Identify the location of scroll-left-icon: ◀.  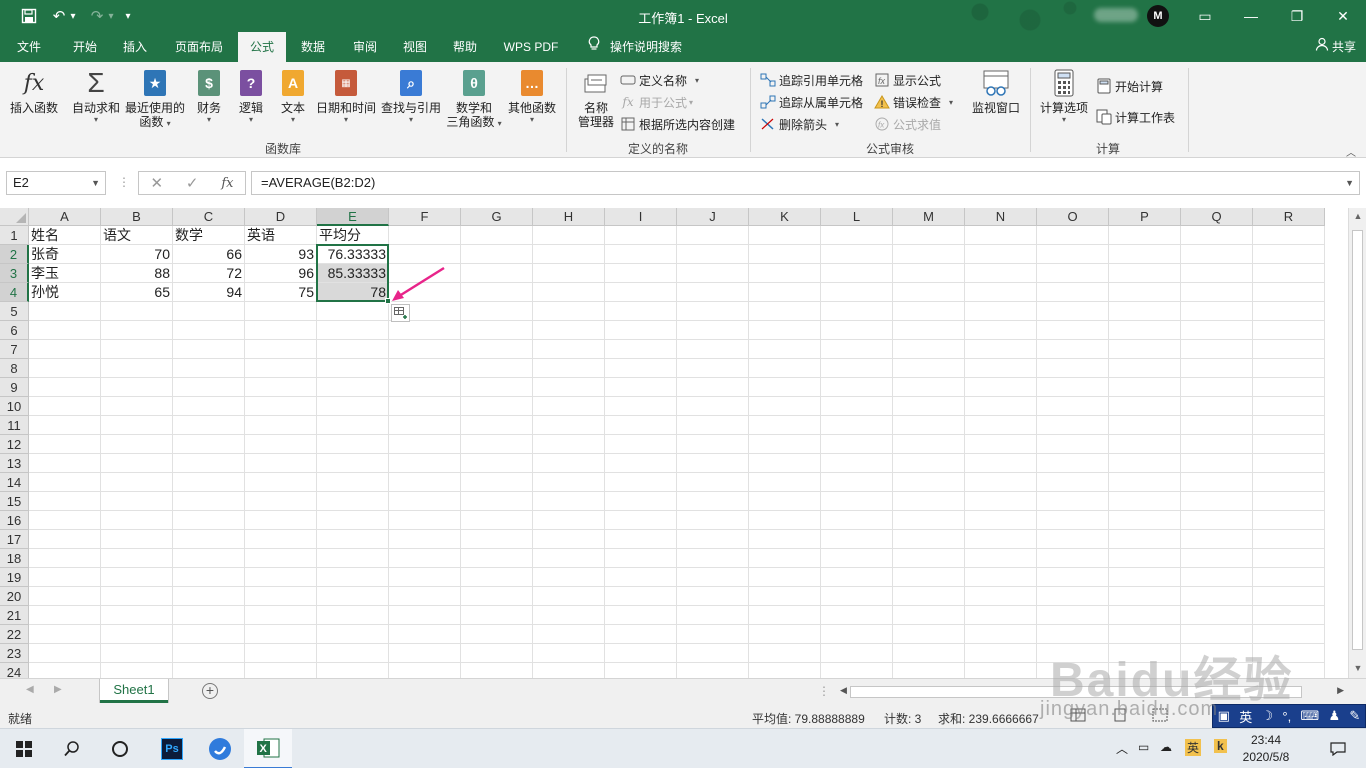
(843, 690).